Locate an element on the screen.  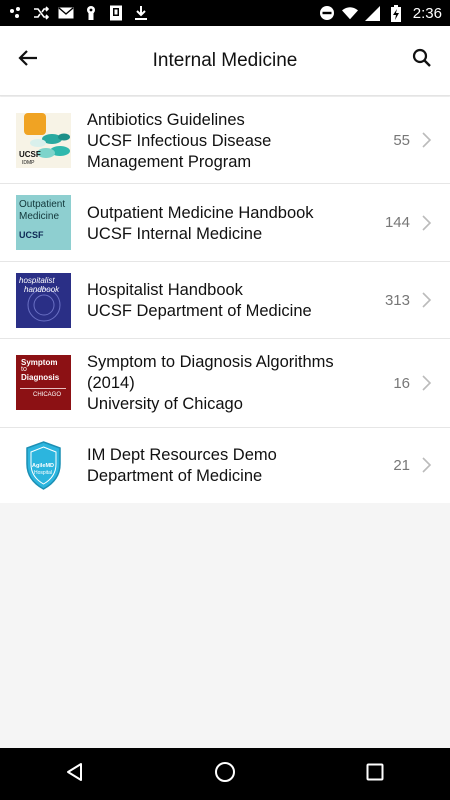
back-button is located at coordinates (28, 61).